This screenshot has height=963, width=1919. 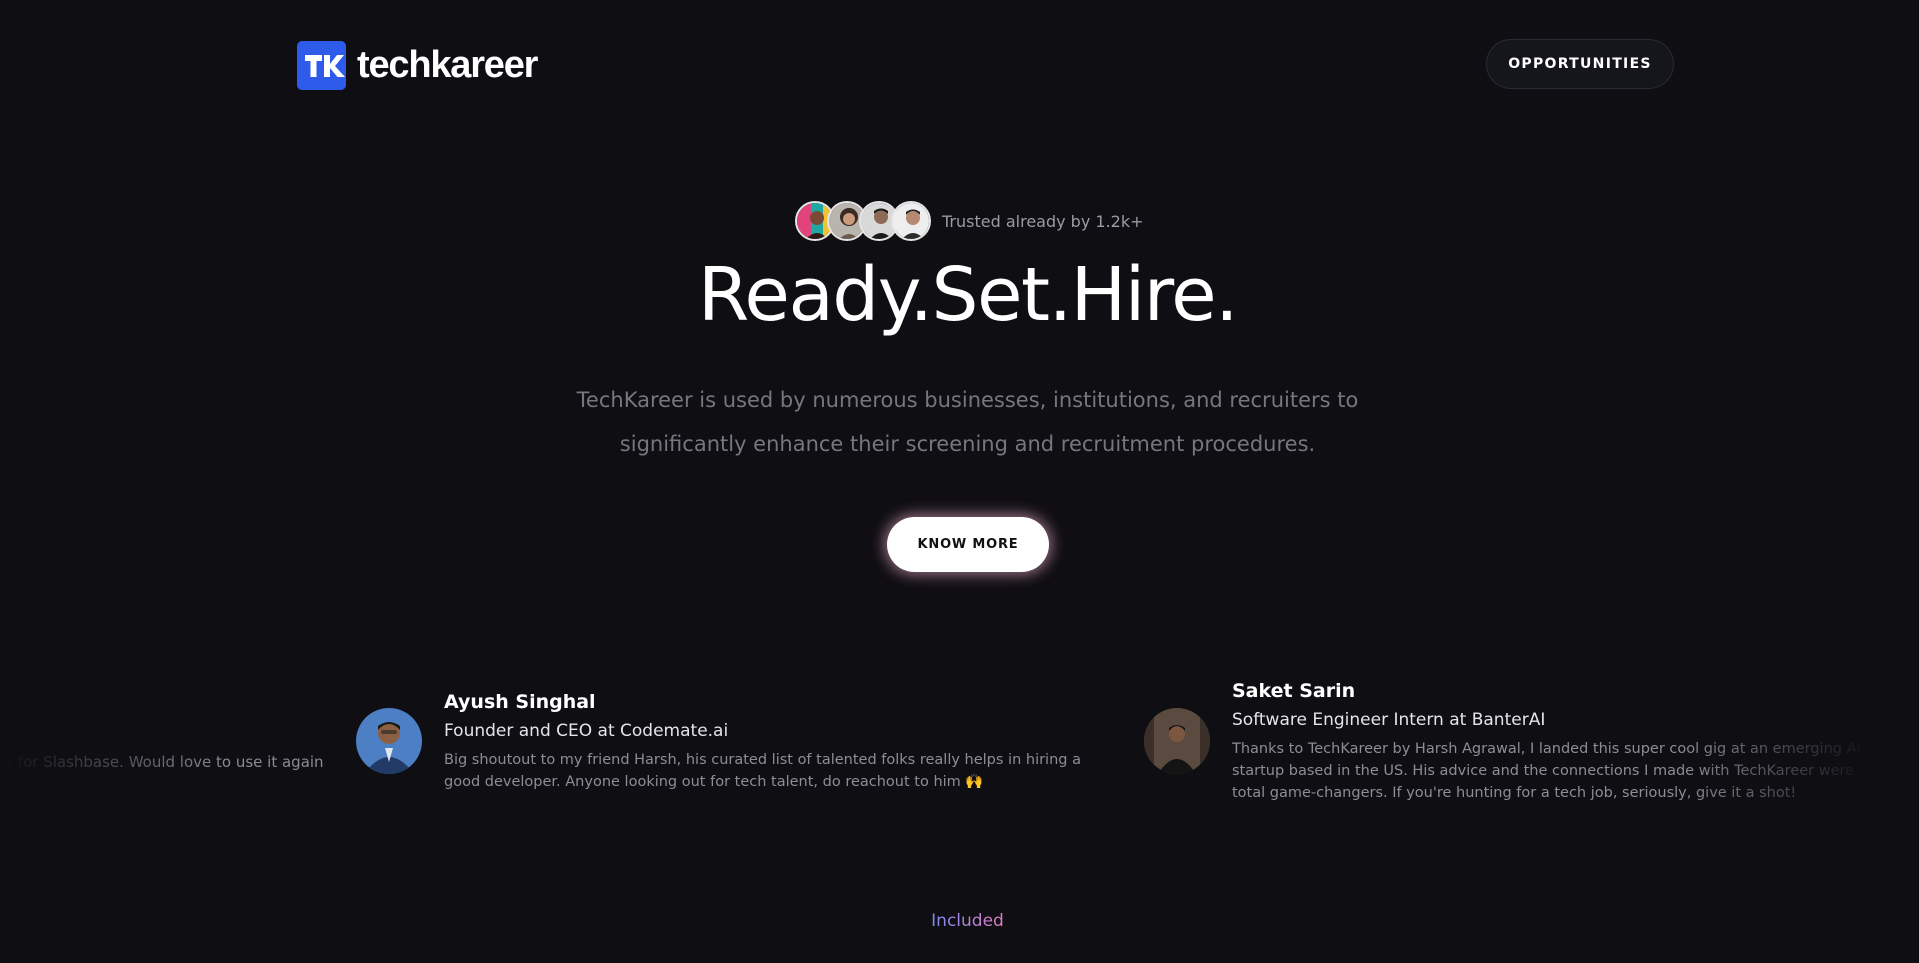 What do you see at coordinates (321, 65) in the screenshot?
I see `techkareer-logo-icon` at bounding box center [321, 65].